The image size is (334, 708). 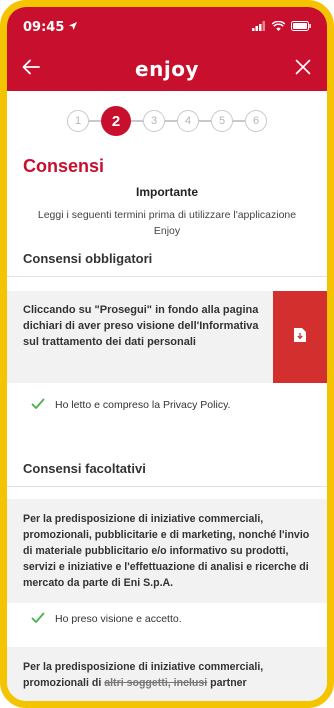 What do you see at coordinates (116, 121) in the screenshot?
I see `step-2-active: 2` at bounding box center [116, 121].